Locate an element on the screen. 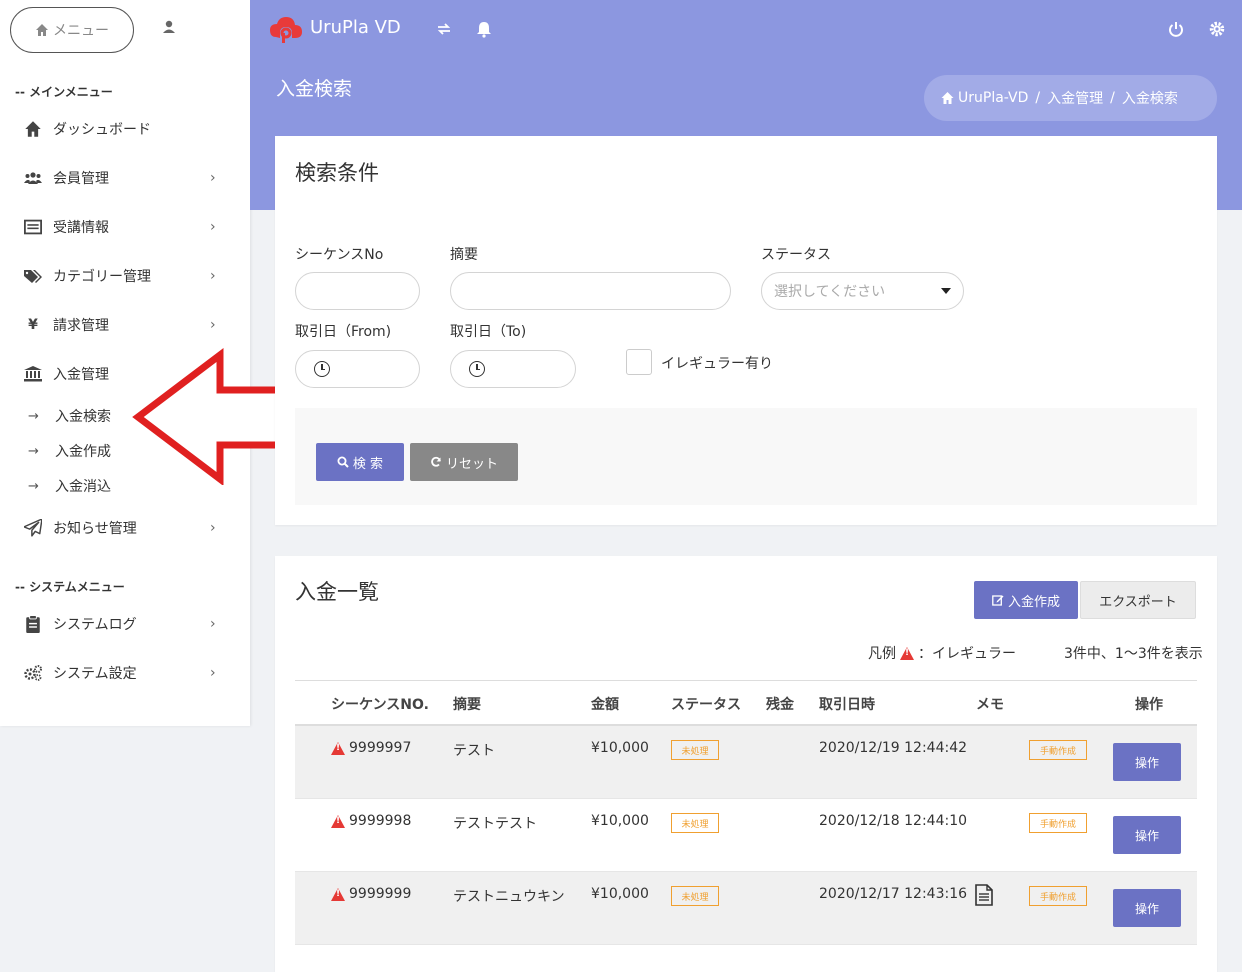  export-button-label: エクスポート is located at coordinates (1138, 602).